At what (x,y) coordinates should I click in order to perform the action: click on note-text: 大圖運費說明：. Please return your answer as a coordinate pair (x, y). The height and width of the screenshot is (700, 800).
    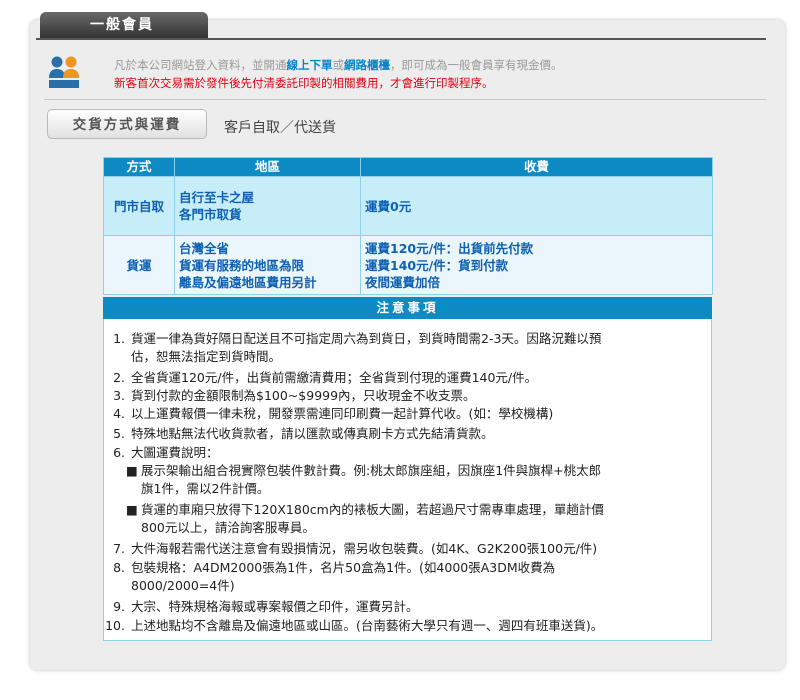
    Looking at the image, I should click on (175, 452).